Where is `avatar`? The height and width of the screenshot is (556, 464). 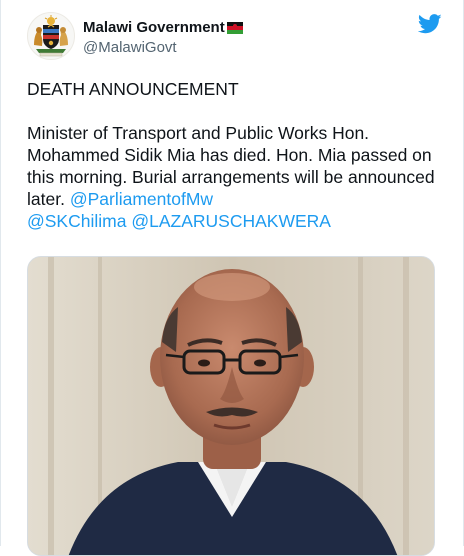 avatar is located at coordinates (51, 36).